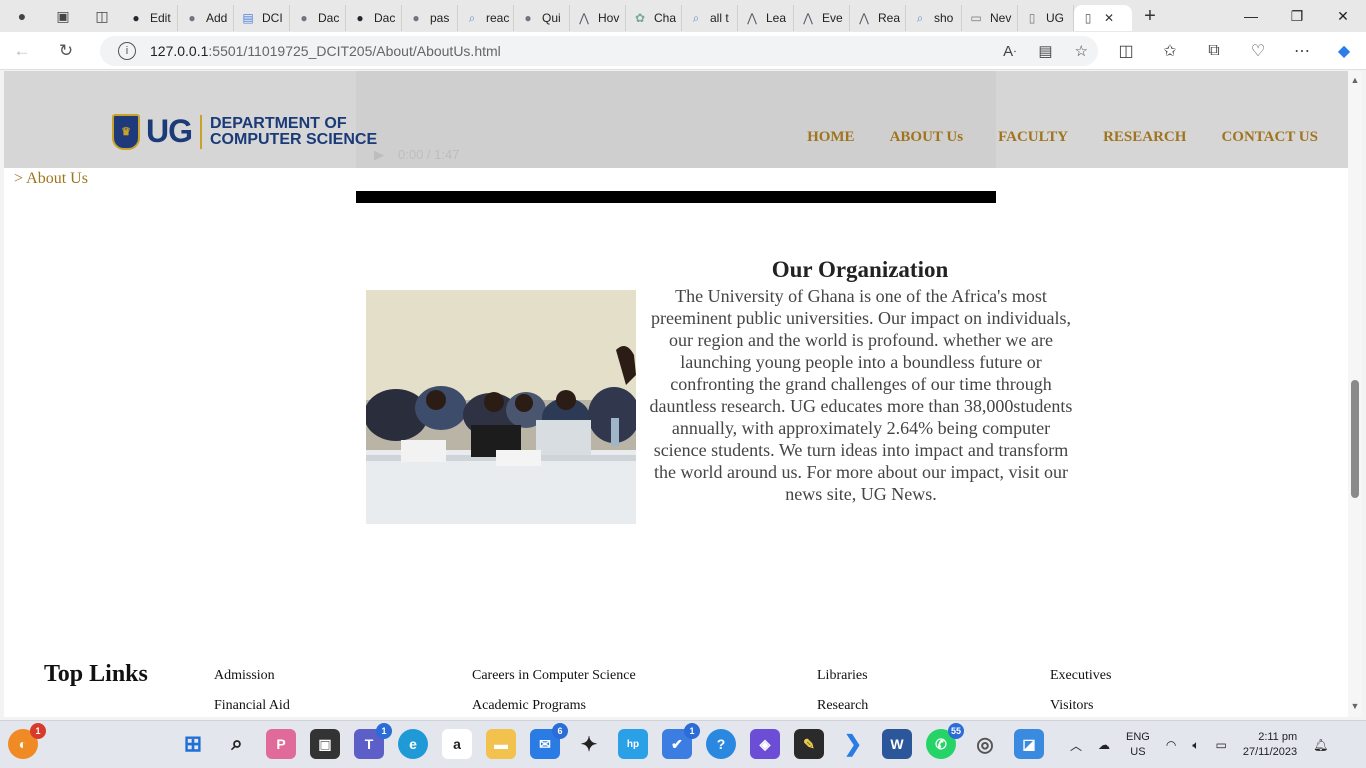 The width and height of the screenshot is (1366, 768). I want to click on mail-icon: ✉ 6, so click(549, 741).